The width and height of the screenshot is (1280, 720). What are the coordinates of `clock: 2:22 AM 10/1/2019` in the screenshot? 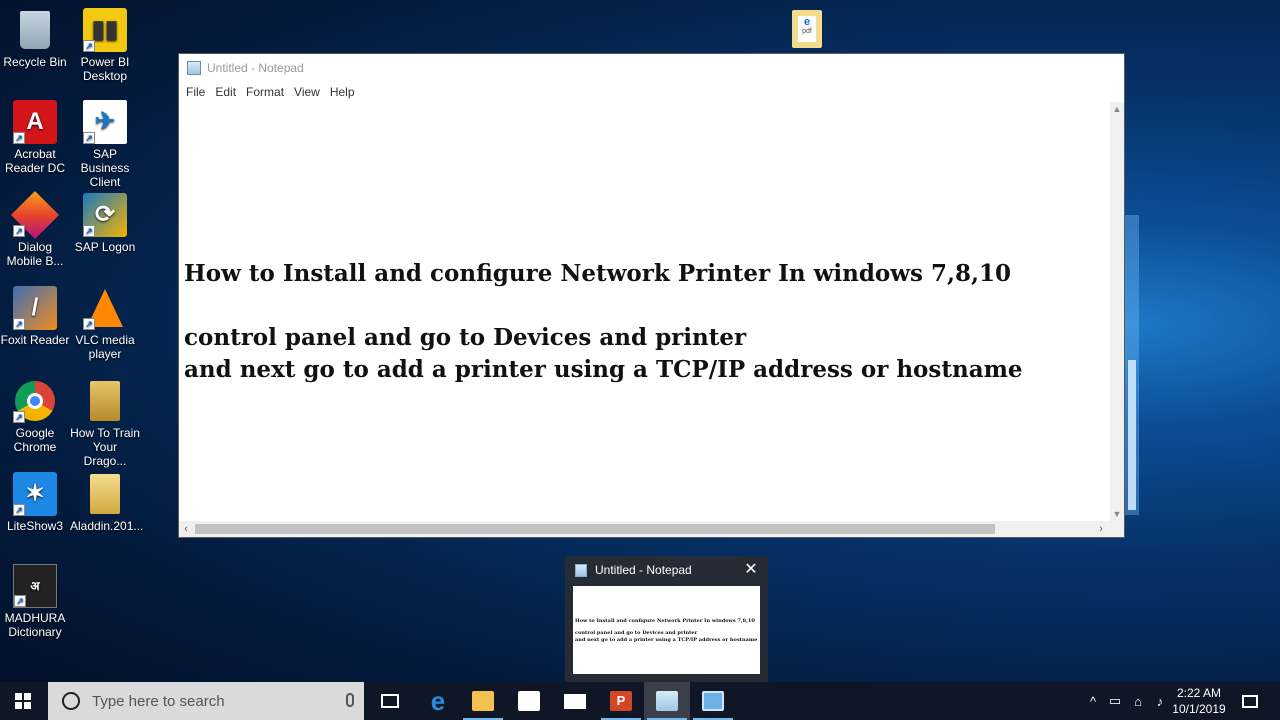 It's located at (1199, 701).